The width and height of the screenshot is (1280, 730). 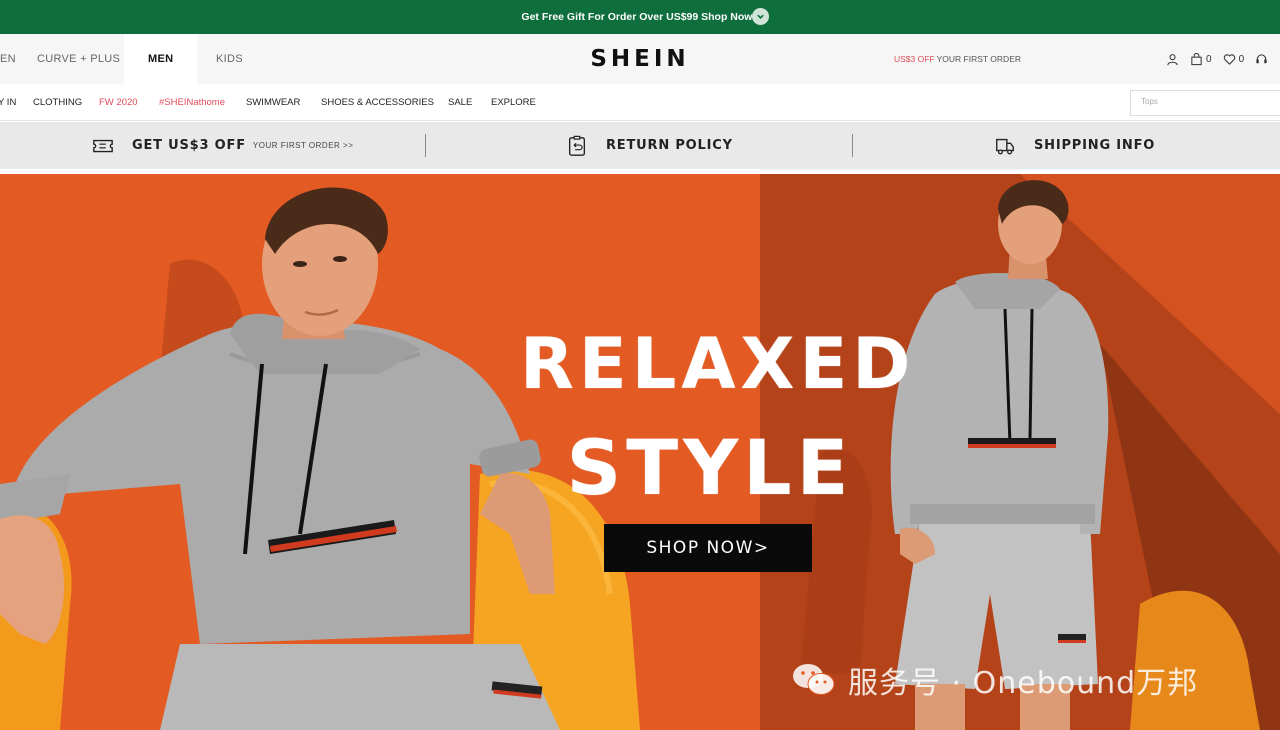 I want to click on wishlist-button: 0, so click(x=1234, y=59).